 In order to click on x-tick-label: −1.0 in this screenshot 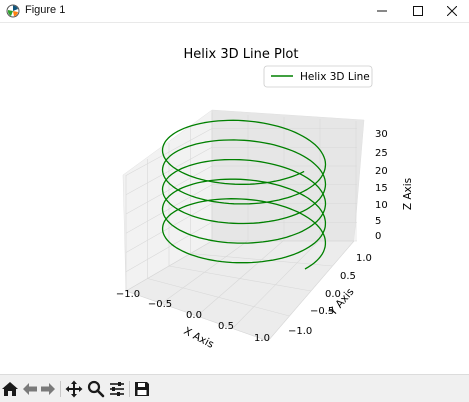, I will do `click(128, 294)`.